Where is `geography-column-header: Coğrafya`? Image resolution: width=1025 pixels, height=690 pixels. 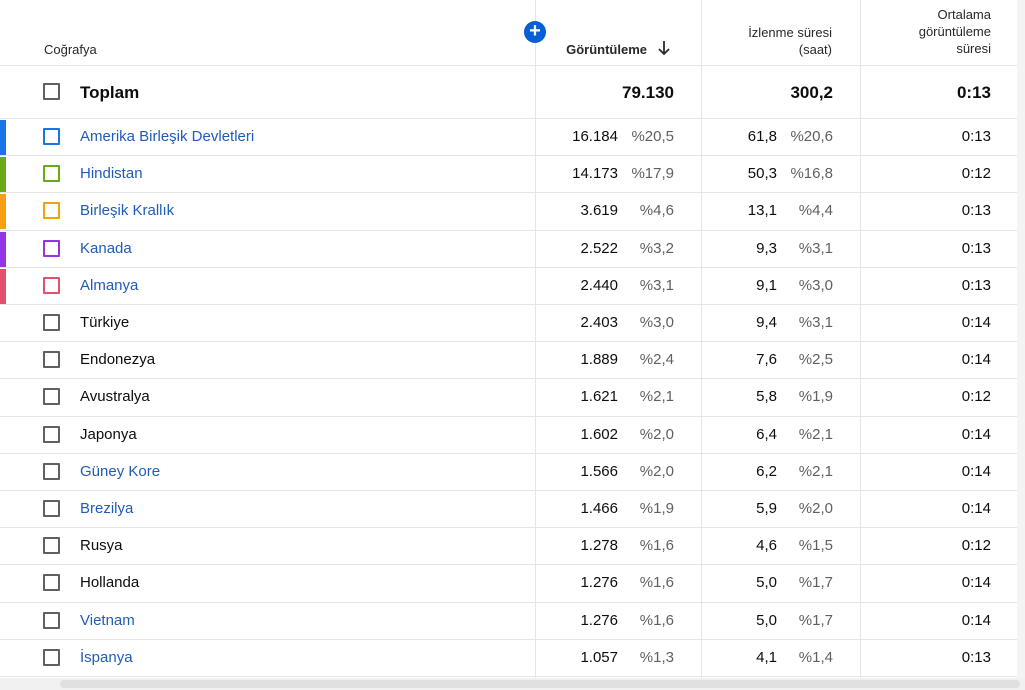
geography-column-header: Coğrafya is located at coordinates (70, 49).